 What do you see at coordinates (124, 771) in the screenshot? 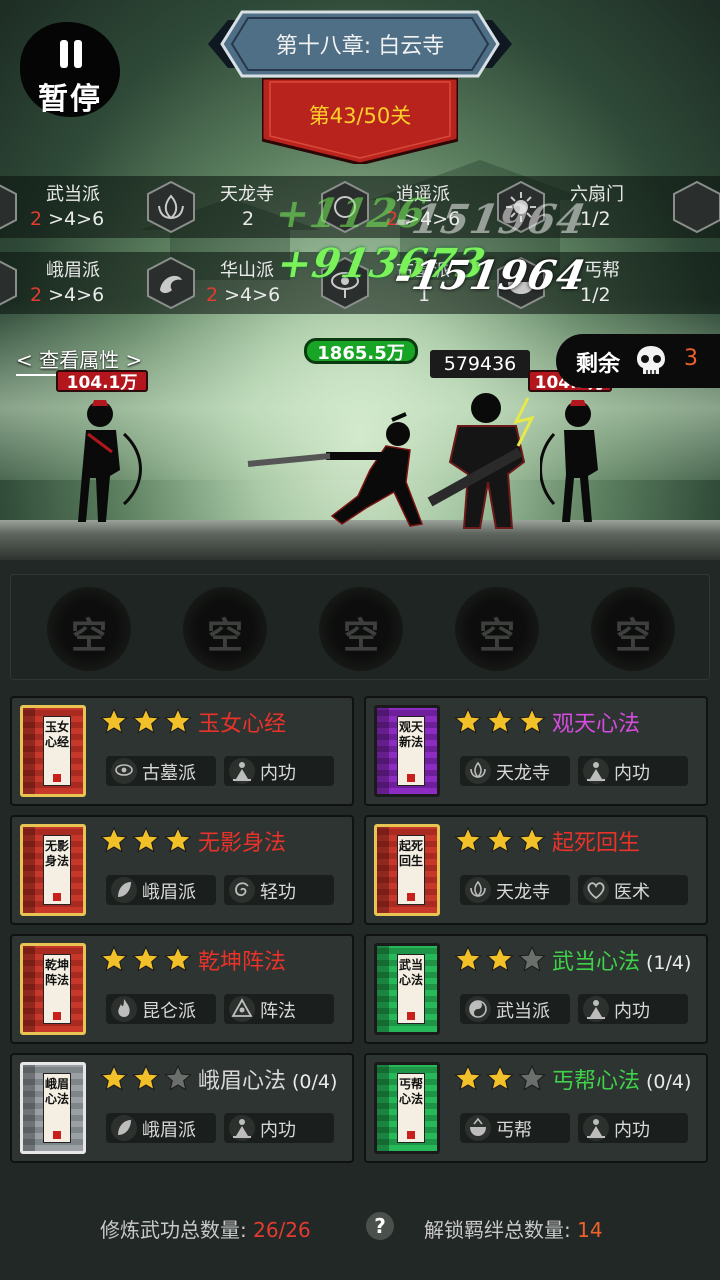
I see `eye-icon` at bounding box center [124, 771].